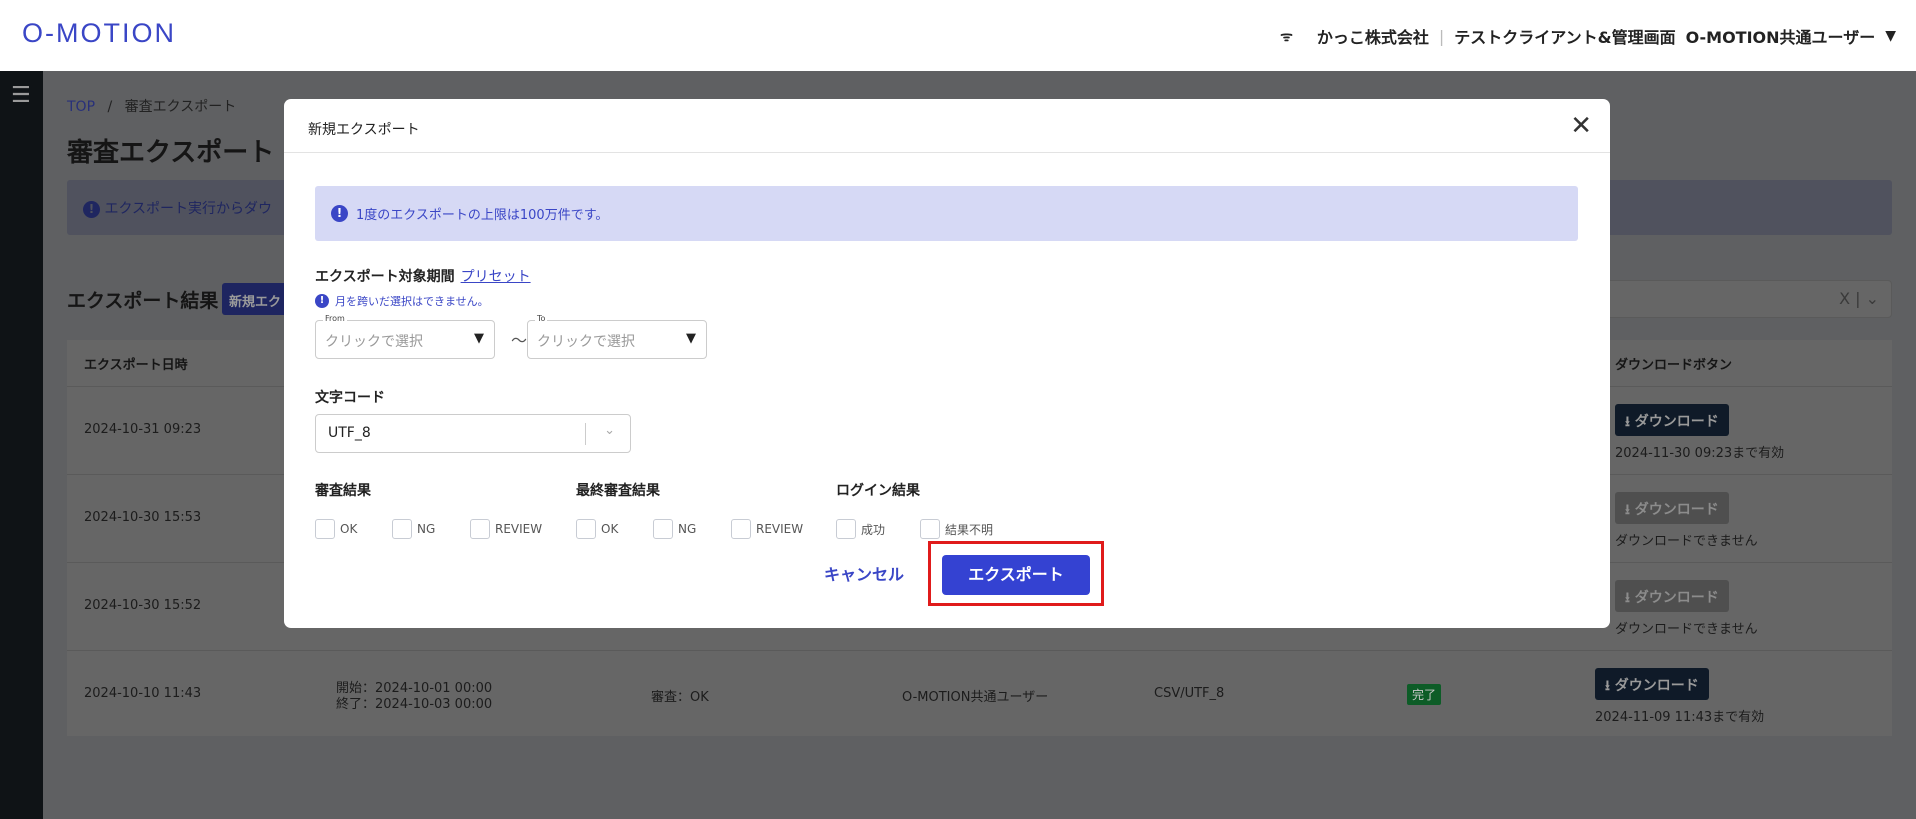  Describe the element at coordinates (143, 517) in the screenshot. I see `export-date: 2024-10-30 15:53` at that location.